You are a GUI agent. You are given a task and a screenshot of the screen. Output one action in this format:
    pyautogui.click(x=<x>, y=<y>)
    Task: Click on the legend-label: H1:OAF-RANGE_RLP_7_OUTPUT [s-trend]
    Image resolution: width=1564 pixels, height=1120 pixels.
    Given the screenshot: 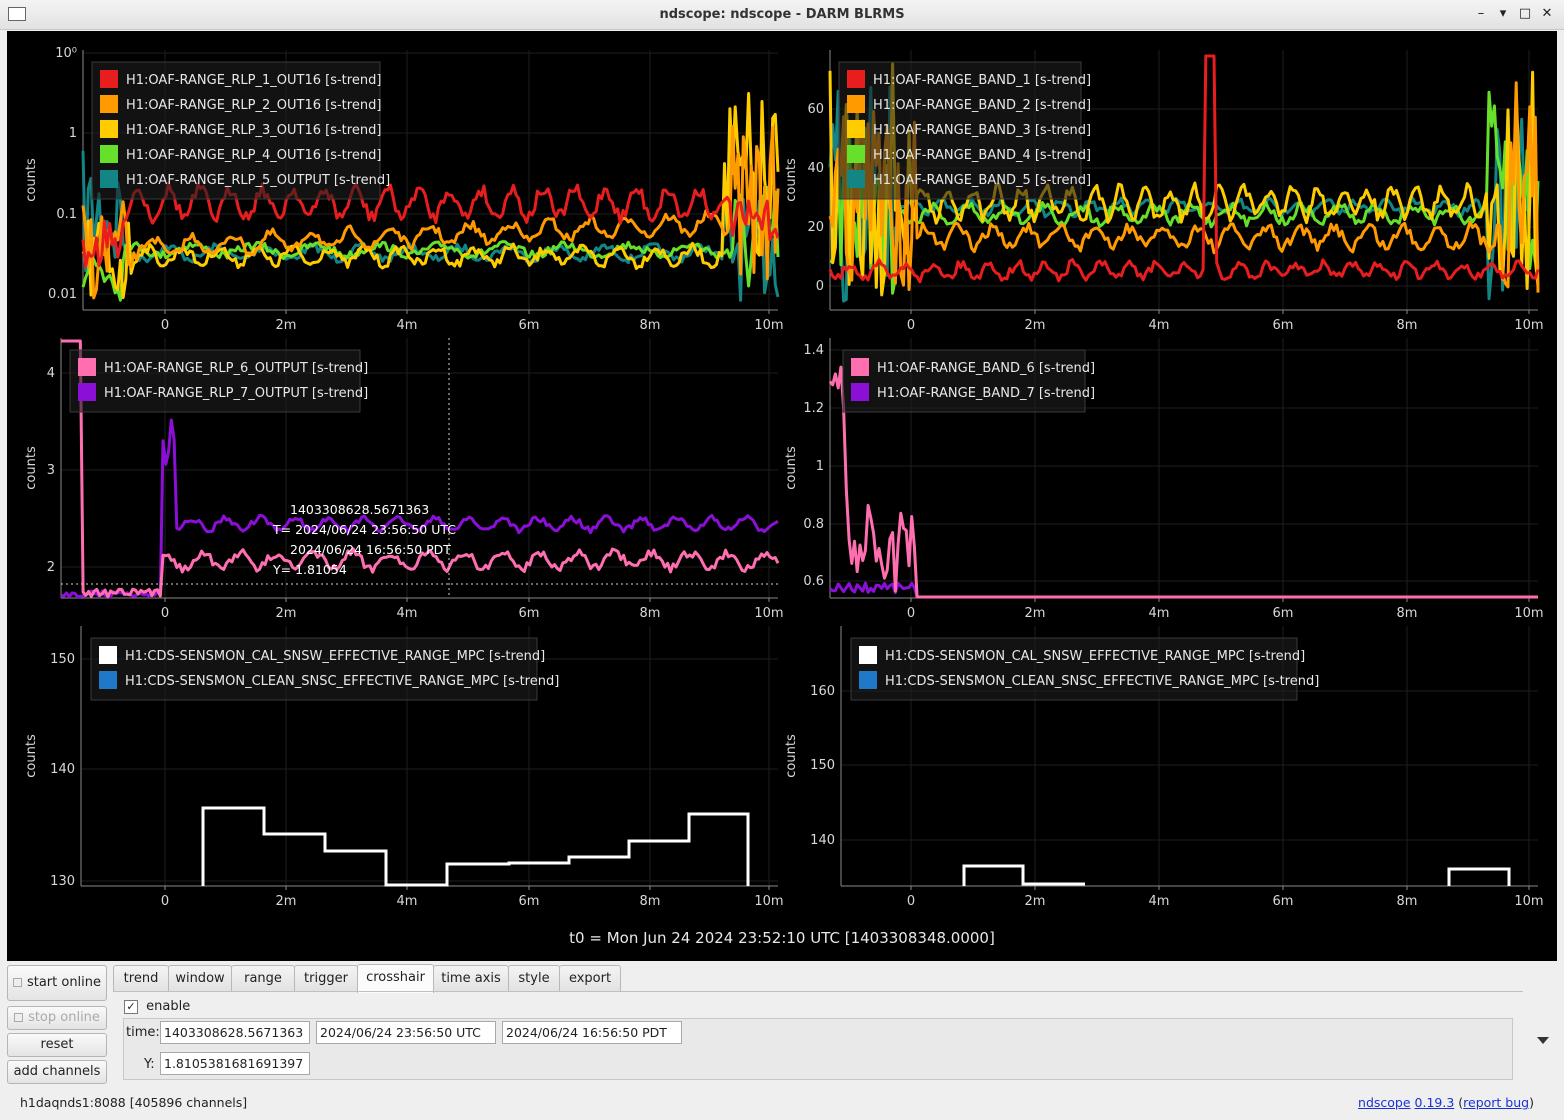 What is the action you would take?
    pyautogui.click(x=236, y=393)
    